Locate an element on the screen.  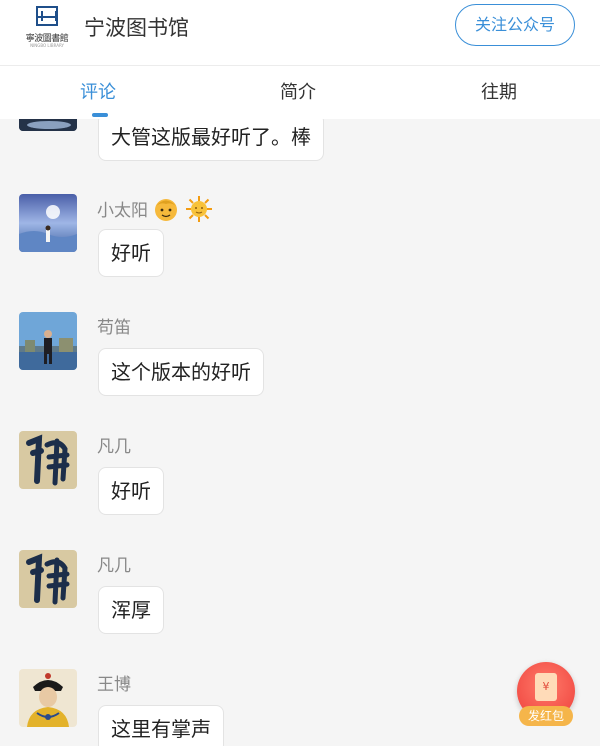
account-title: 宁波图书馆 is located at coordinates (136, 28).